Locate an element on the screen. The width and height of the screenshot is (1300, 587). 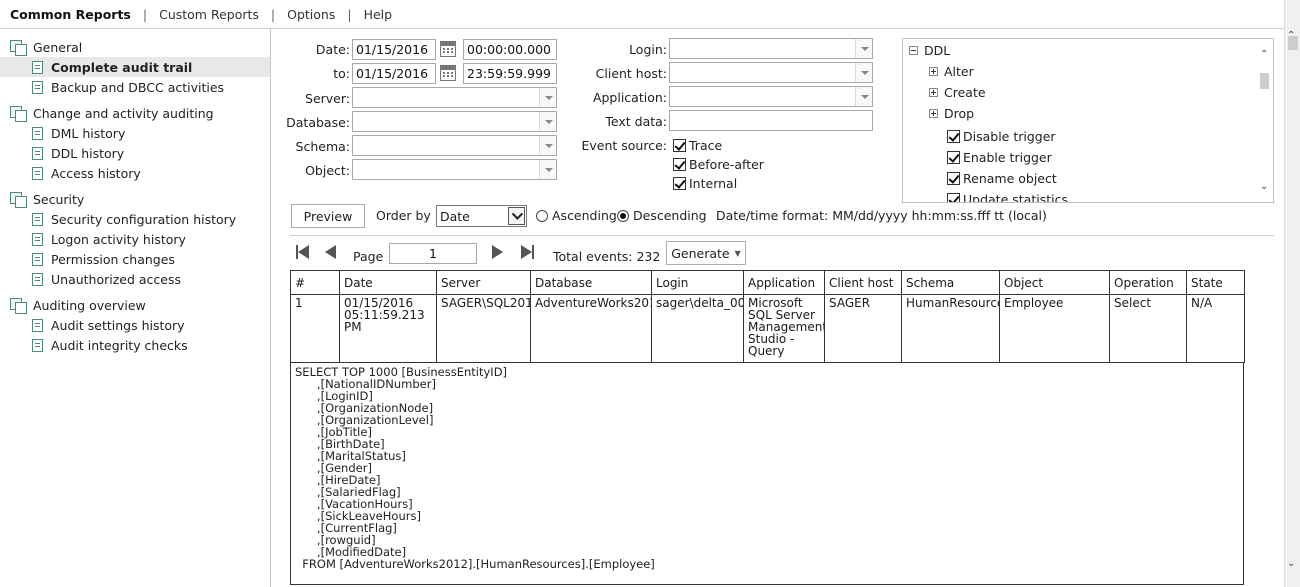
sidebar-item-label: Permission changes is located at coordinates (113, 259).